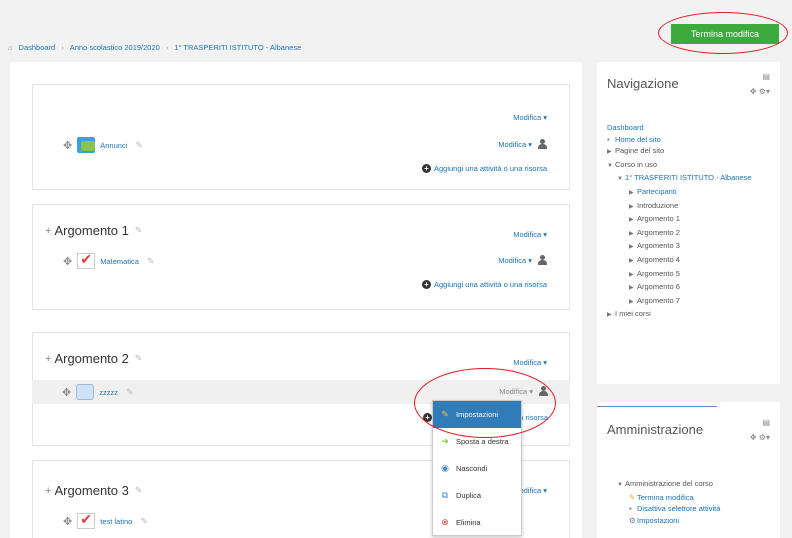  I want to click on menu-item-hide: ◉ Nascondi, so click(477, 468).